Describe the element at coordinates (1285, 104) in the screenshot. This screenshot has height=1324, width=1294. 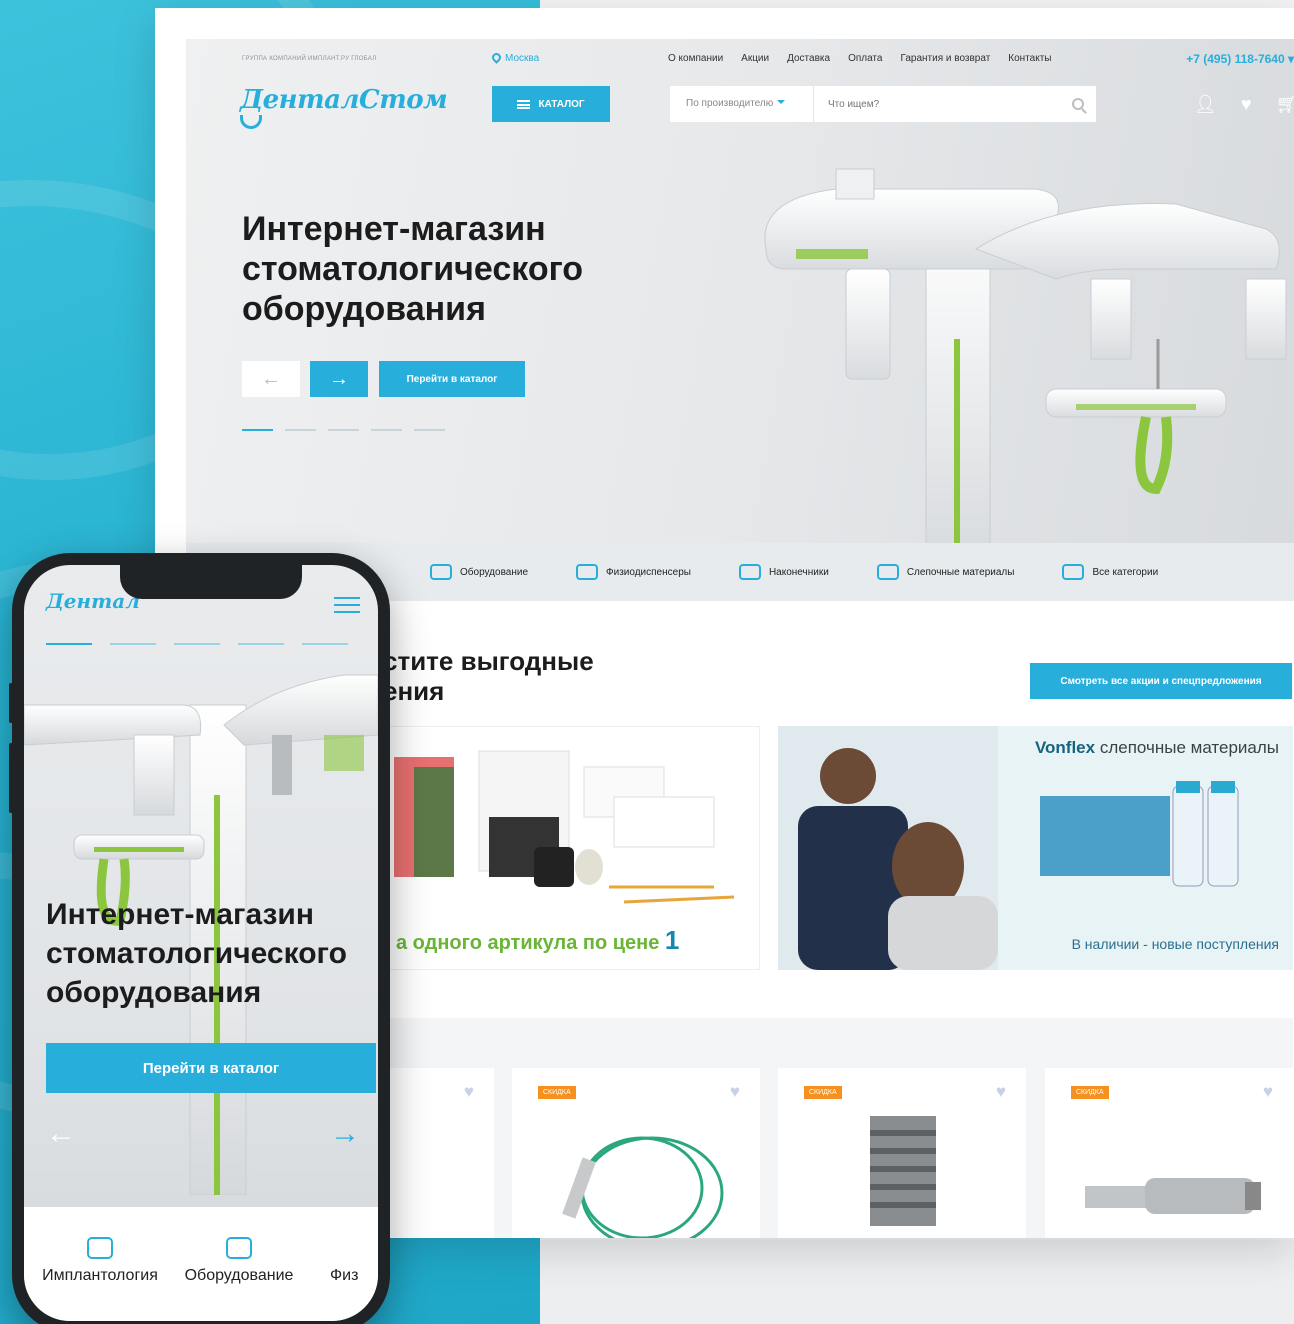
I see `cart-icon: 🛒︎` at that location.